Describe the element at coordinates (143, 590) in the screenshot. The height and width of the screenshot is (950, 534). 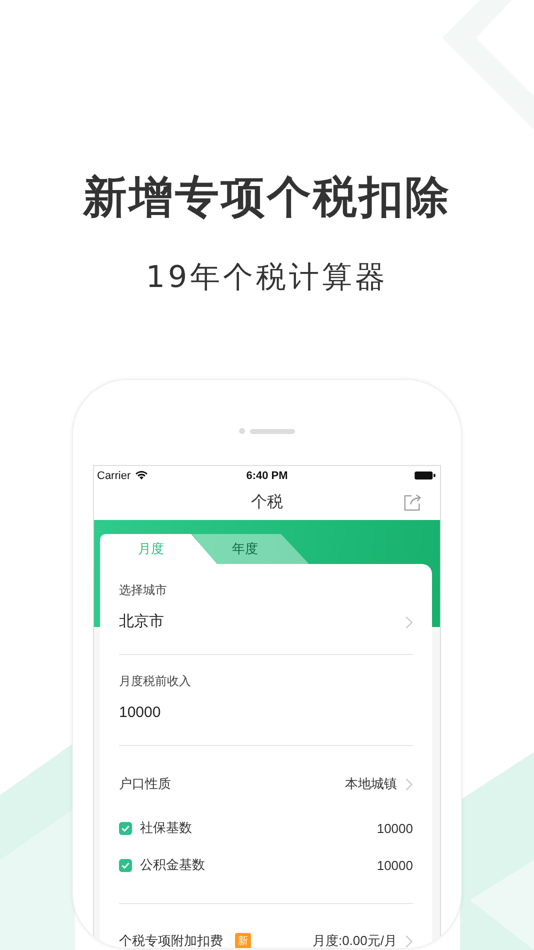
I see `field-label: 选择城市` at that location.